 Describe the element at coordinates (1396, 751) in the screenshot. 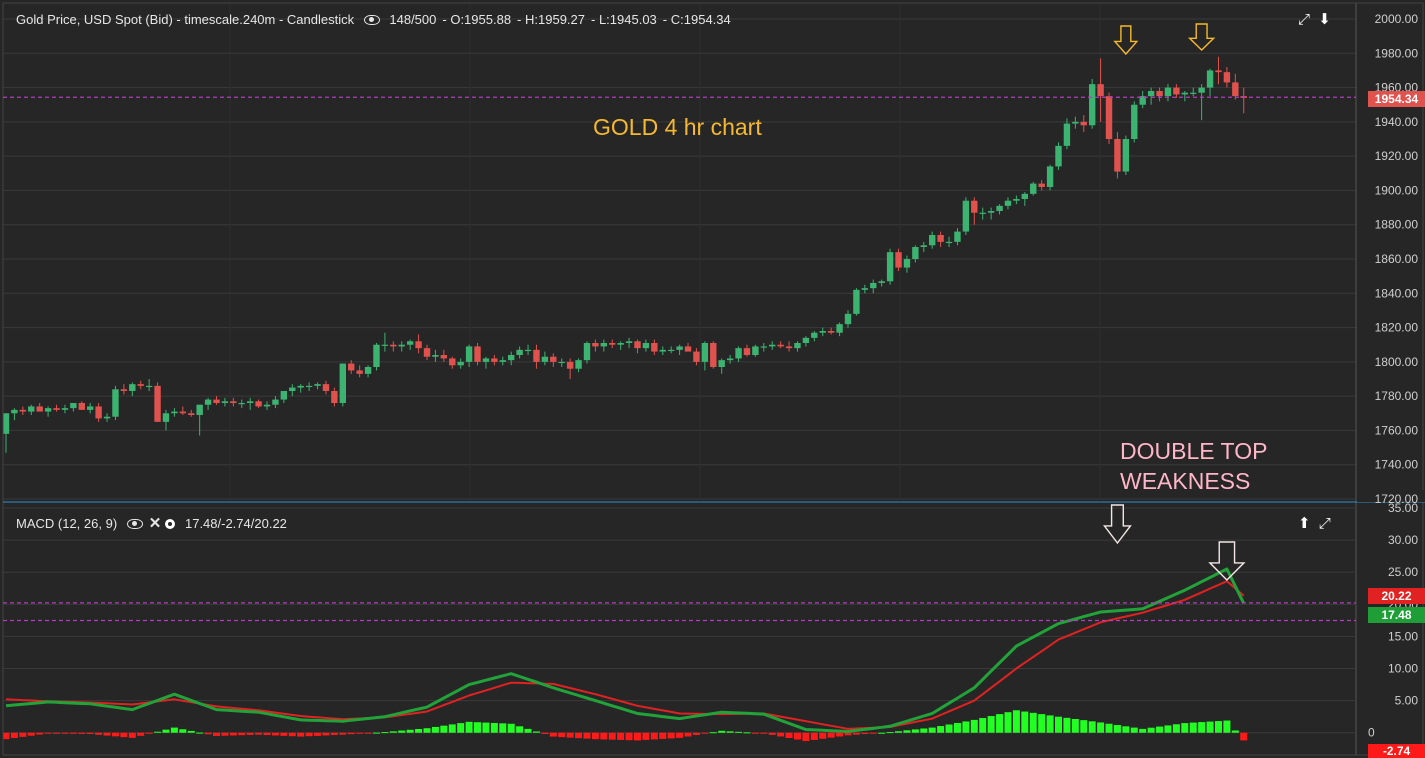

I see `hist-value-badge: -2.74` at that location.